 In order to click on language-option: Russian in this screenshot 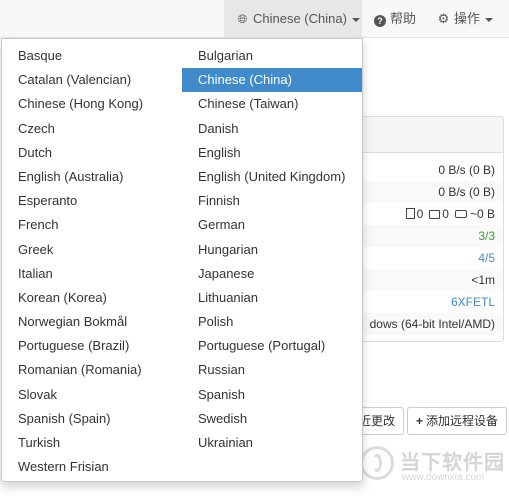, I will do `click(272, 370)`.